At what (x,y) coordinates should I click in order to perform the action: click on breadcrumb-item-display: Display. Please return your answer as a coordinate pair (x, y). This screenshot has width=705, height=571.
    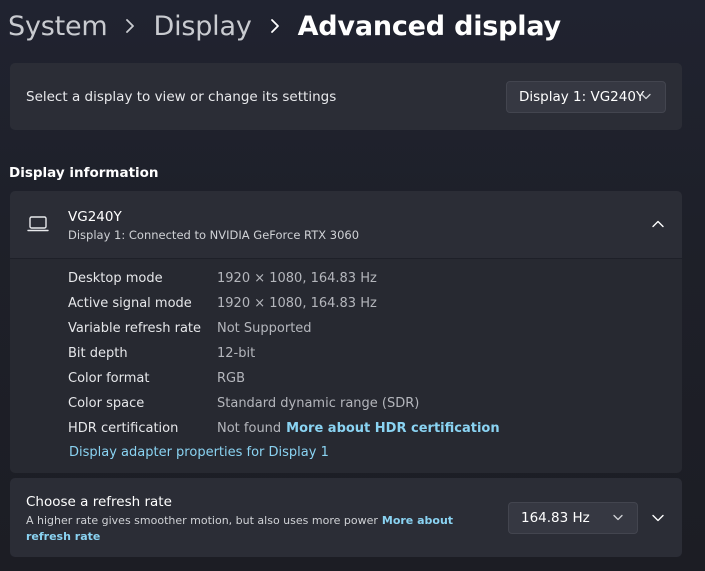
    Looking at the image, I should click on (202, 26).